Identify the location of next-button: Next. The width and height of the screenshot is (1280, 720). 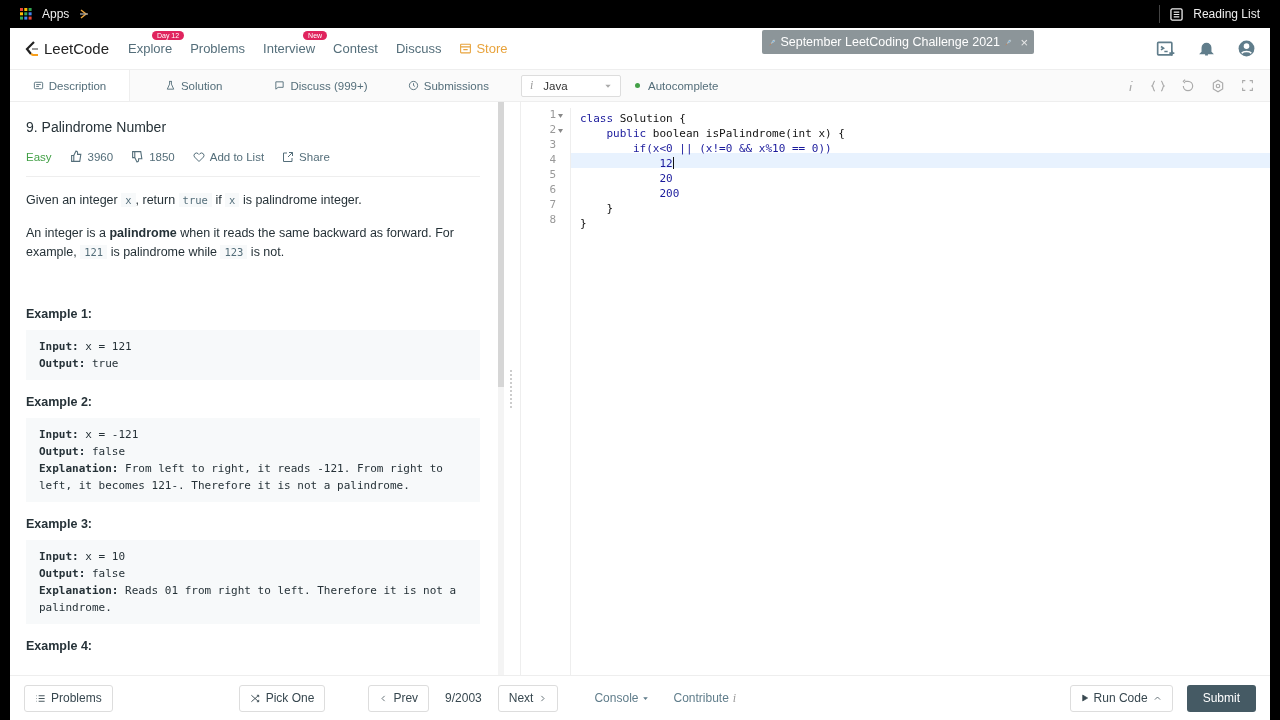
(528, 698).